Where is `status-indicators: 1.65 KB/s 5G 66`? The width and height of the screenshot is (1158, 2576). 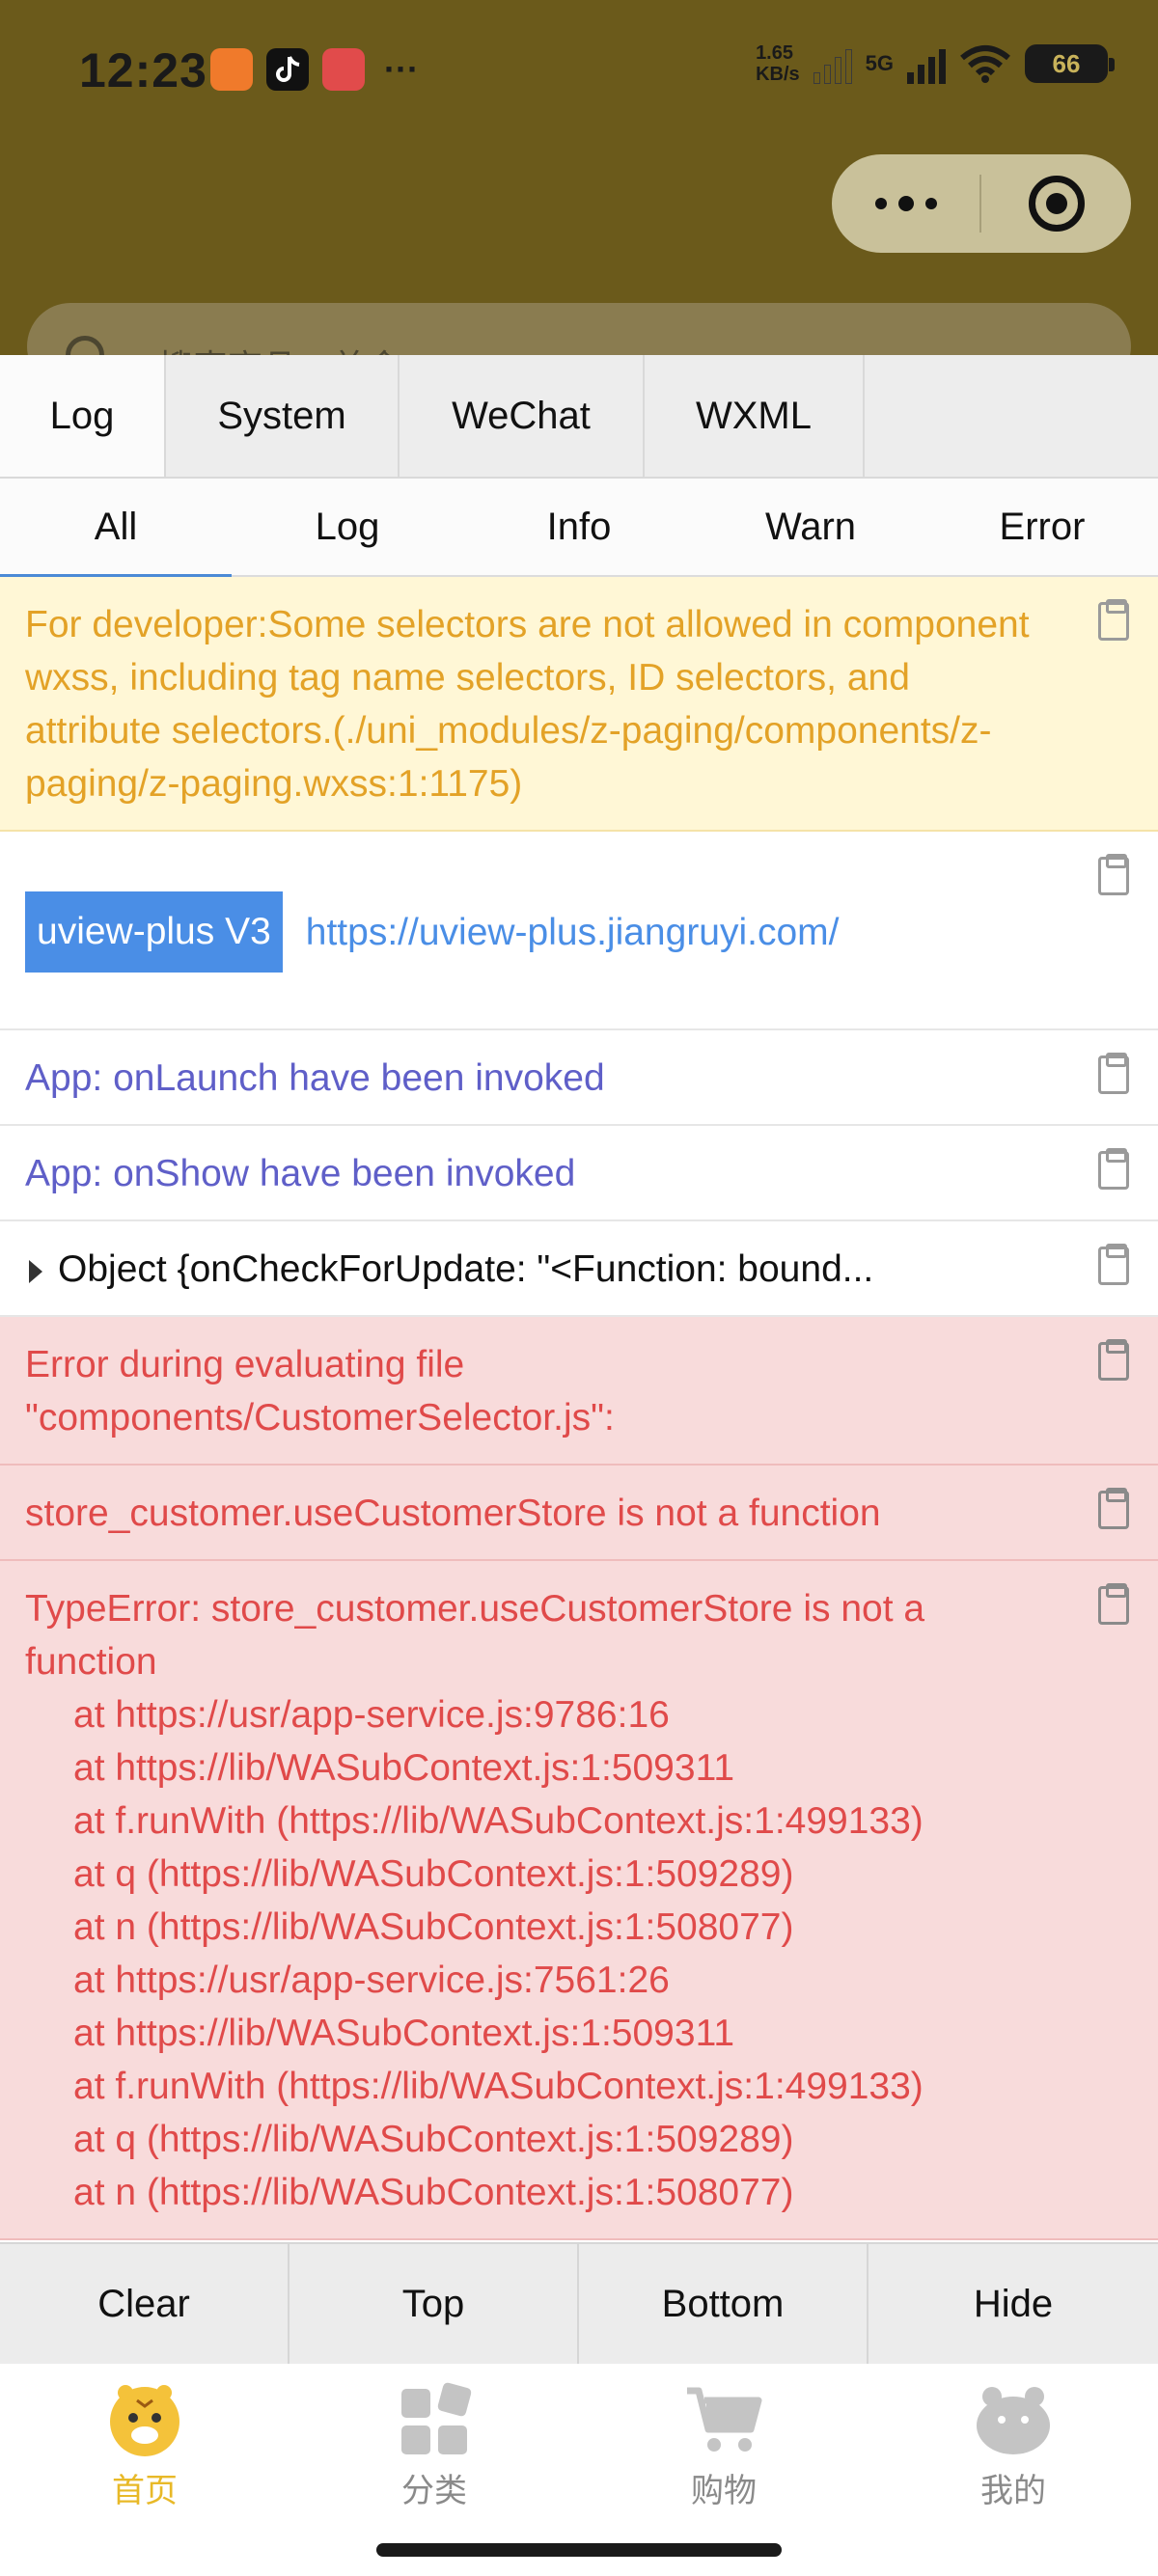 status-indicators: 1.65 KB/s 5G 66 is located at coordinates (935, 64).